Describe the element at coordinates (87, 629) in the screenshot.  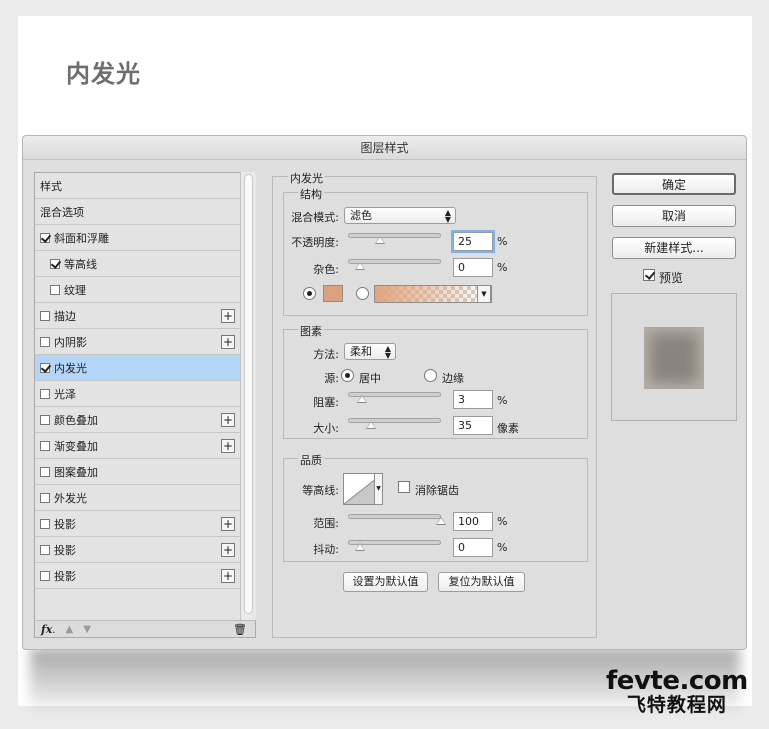
I see `move-down-icon: ▼` at that location.